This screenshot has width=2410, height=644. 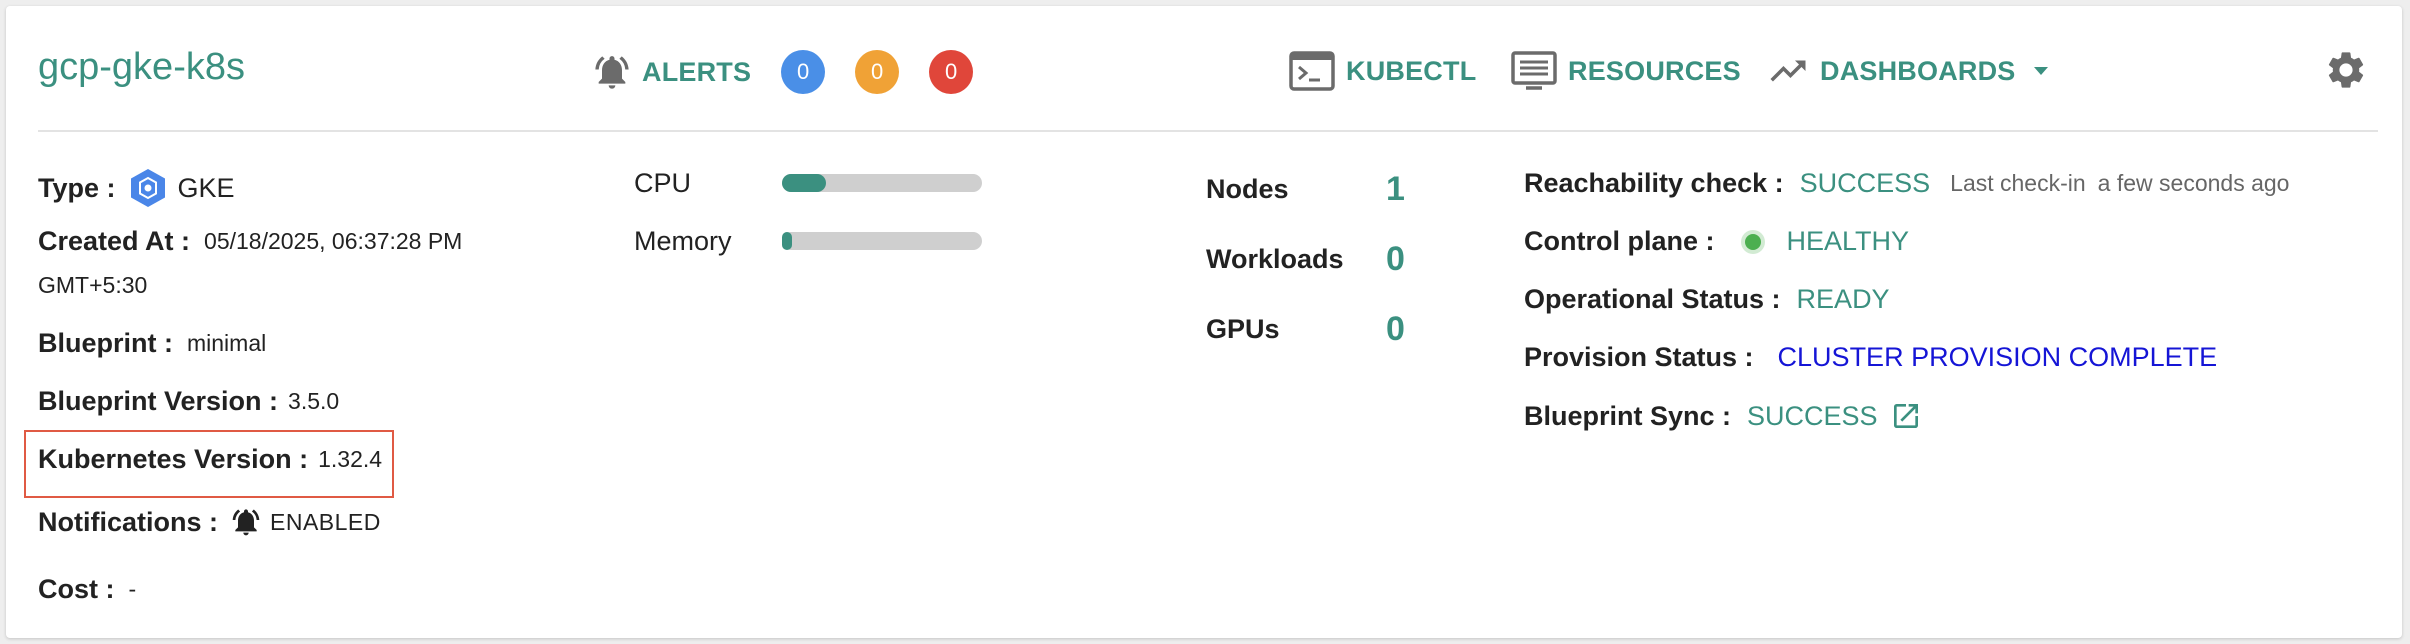 What do you see at coordinates (1753, 242) in the screenshot?
I see `health-dot-icon` at bounding box center [1753, 242].